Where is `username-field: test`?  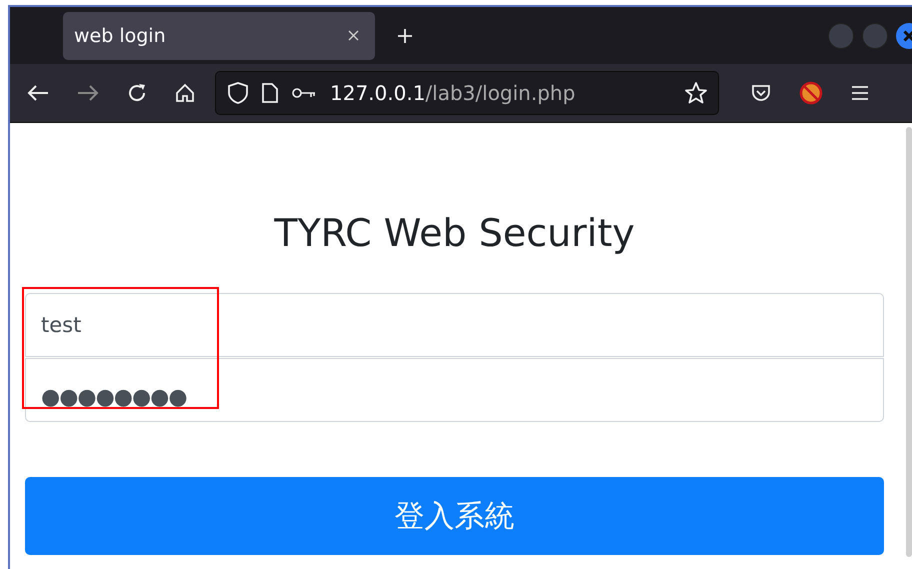
username-field: test is located at coordinates (454, 325).